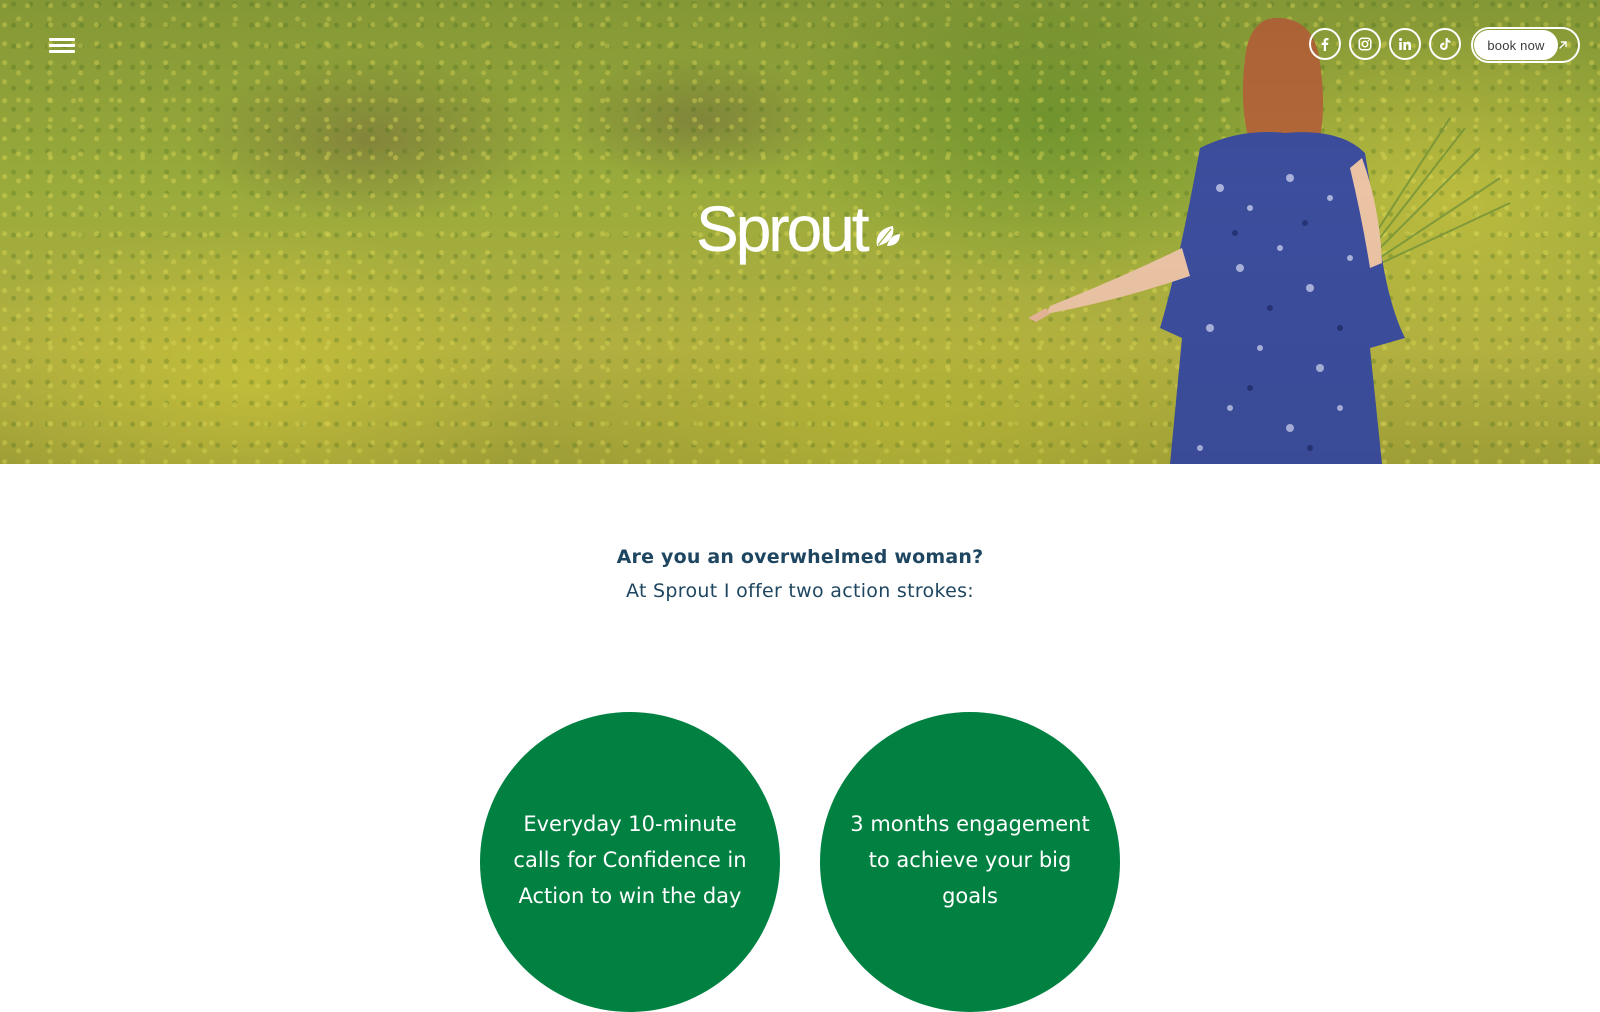 This screenshot has height=1012, width=1600. I want to click on book-now-label: book now, so click(1516, 45).